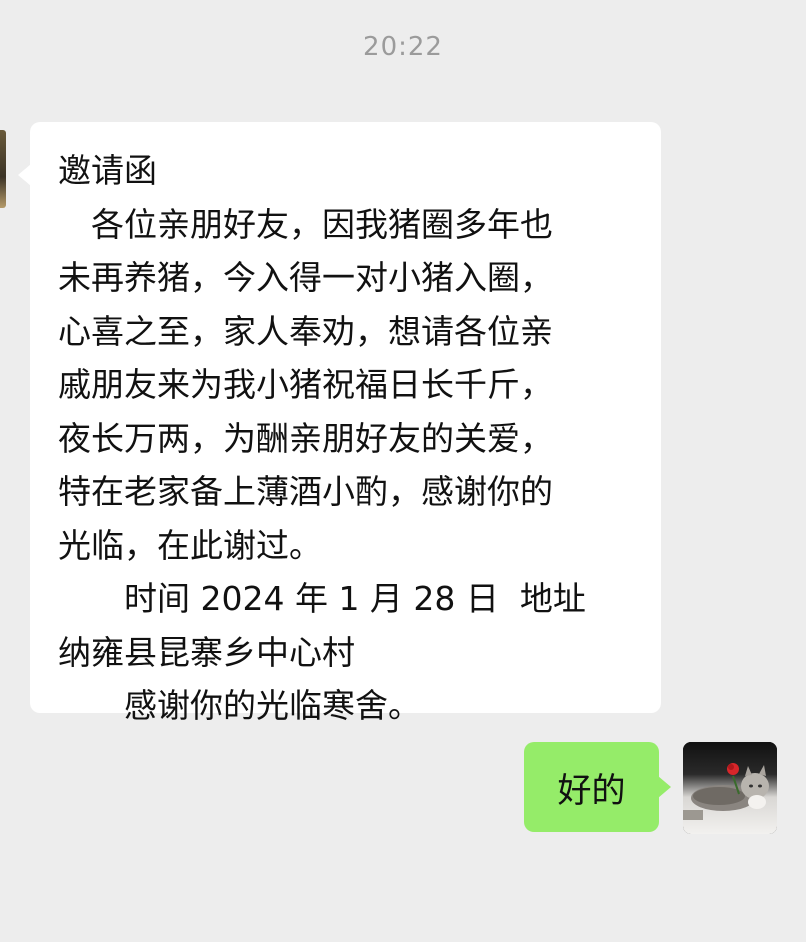 The width and height of the screenshot is (806, 942). Describe the element at coordinates (239, 705) in the screenshot. I see `message-line: 感谢你的光临寒舍。` at that location.